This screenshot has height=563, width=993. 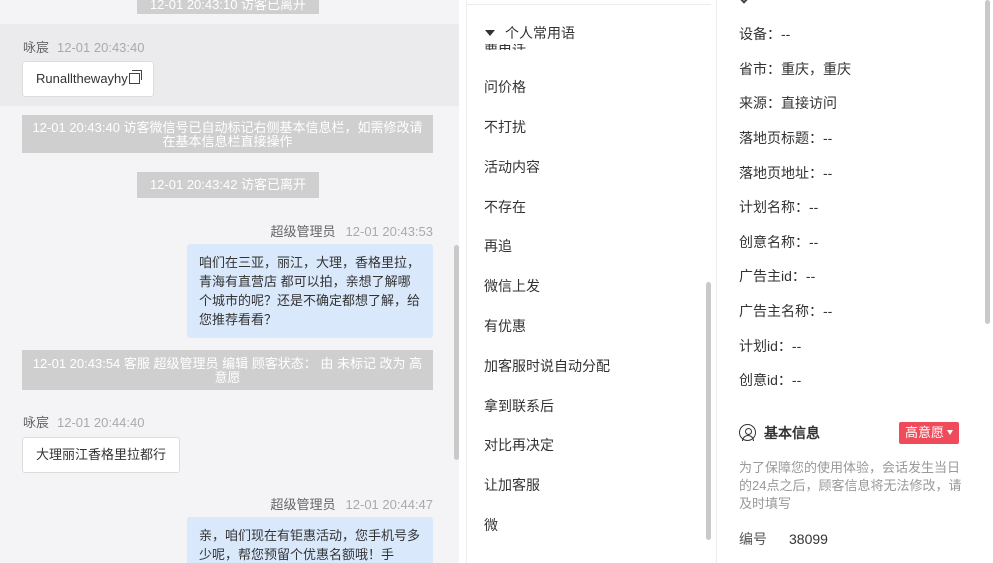 I want to click on info-field-landing-url: 落地页地址：--, so click(x=785, y=173).